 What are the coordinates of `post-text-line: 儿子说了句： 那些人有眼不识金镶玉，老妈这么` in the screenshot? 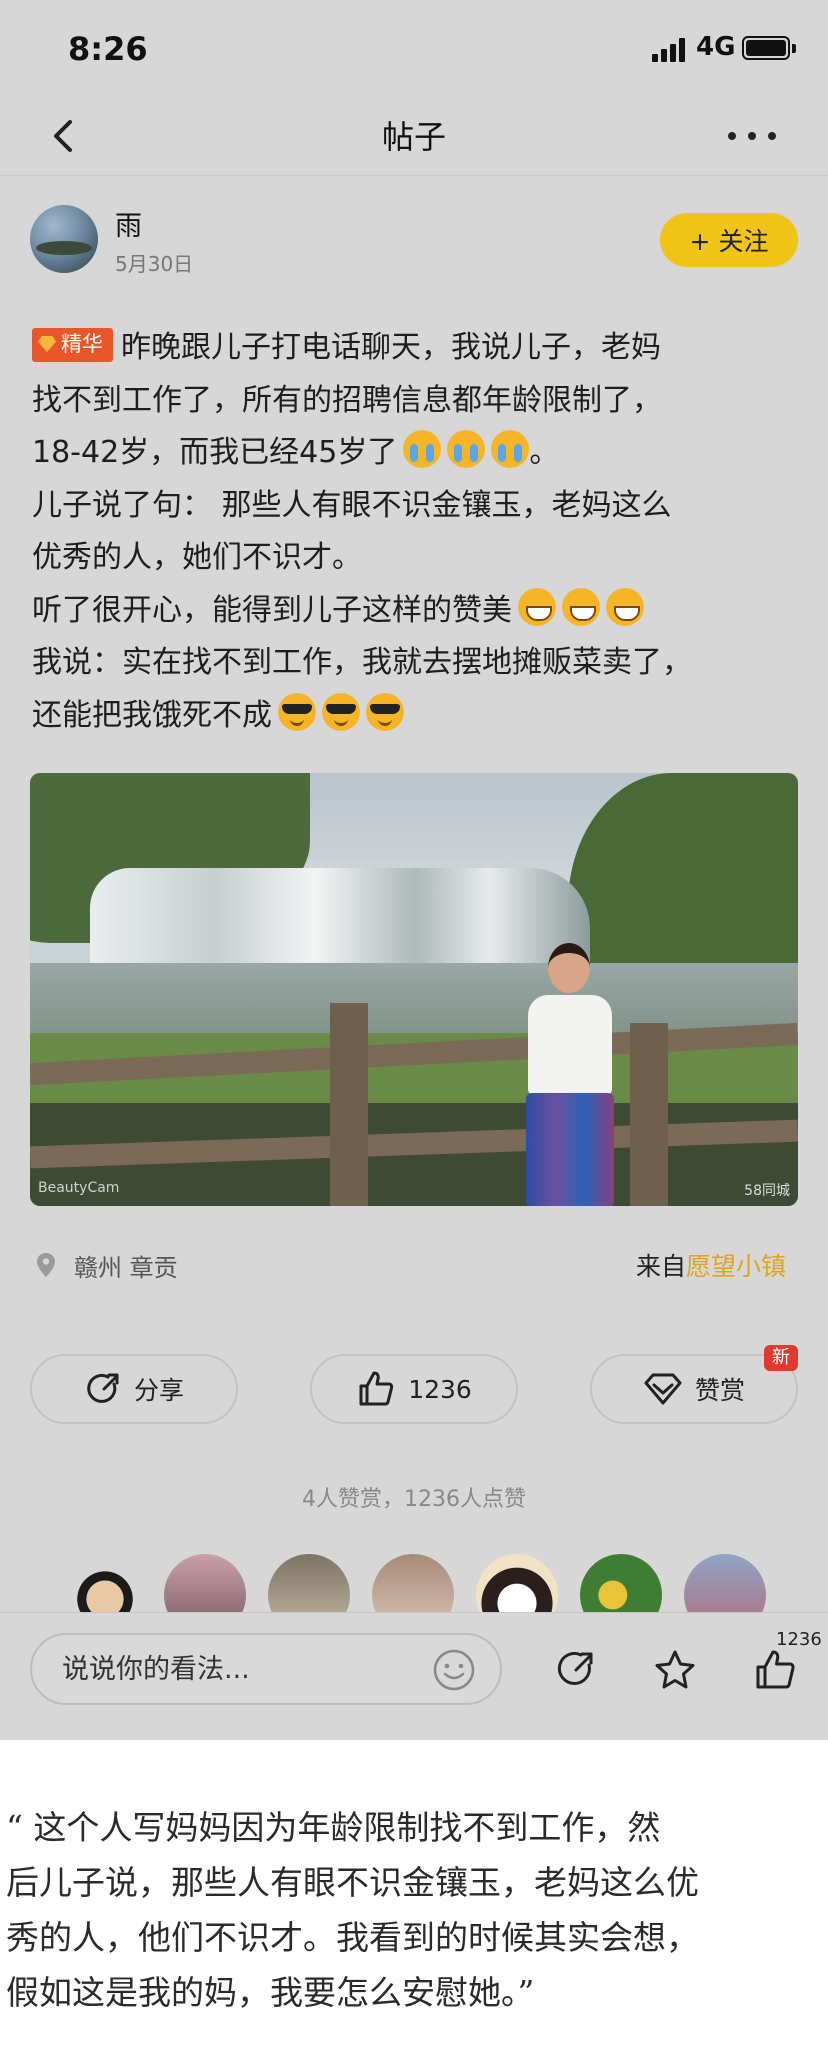 It's located at (352, 505).